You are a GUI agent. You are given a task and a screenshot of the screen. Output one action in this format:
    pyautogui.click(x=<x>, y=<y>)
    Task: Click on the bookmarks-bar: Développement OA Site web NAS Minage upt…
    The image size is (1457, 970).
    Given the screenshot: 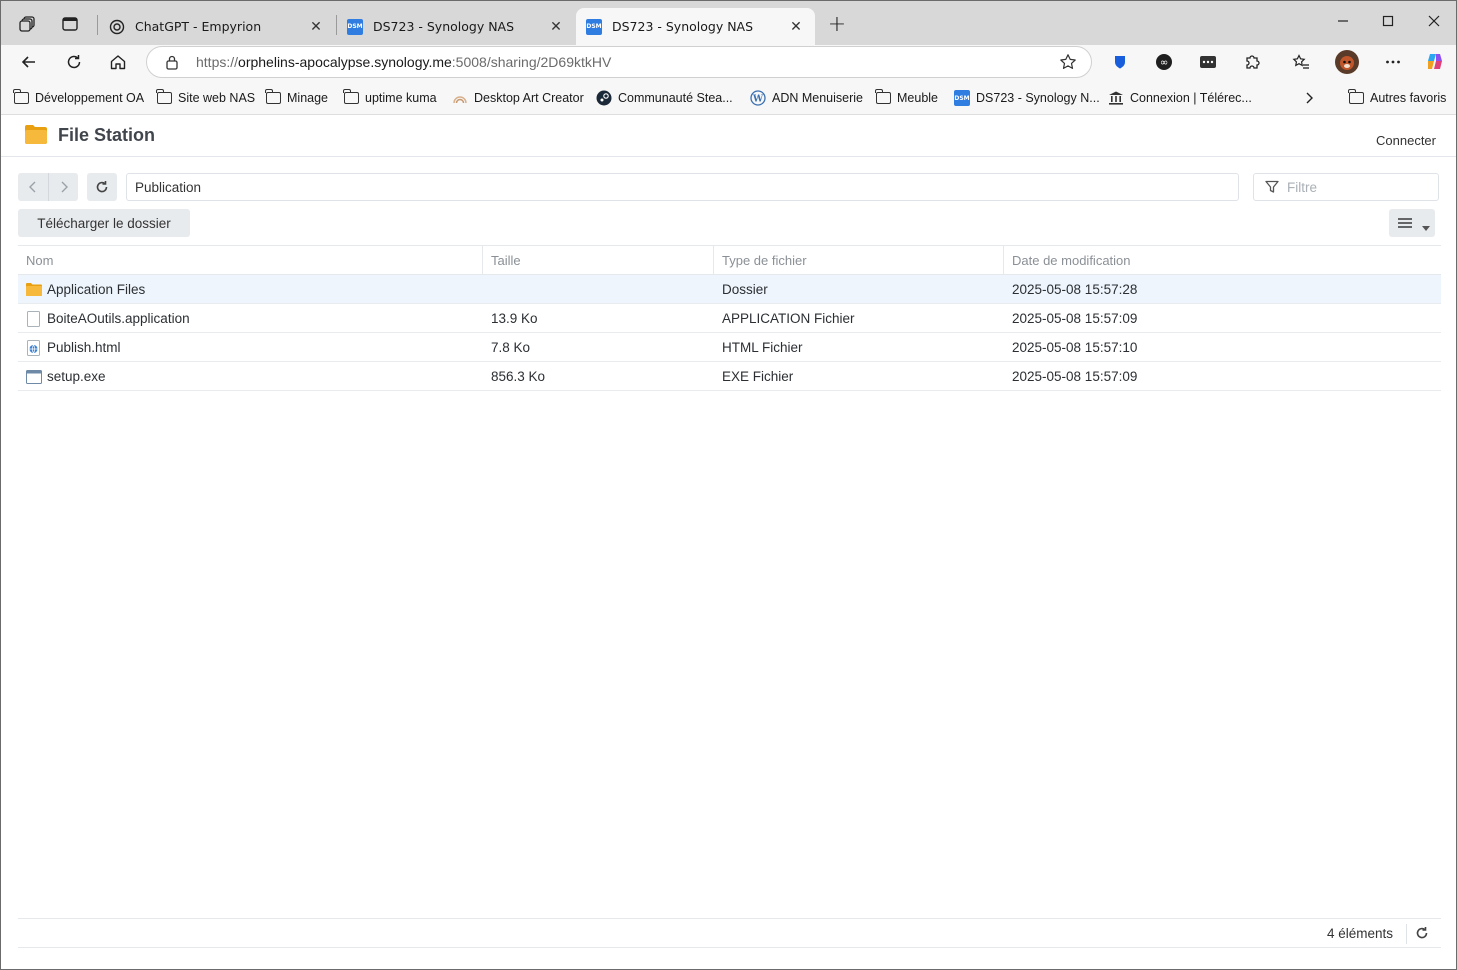 What is the action you would take?
    pyautogui.click(x=728, y=97)
    